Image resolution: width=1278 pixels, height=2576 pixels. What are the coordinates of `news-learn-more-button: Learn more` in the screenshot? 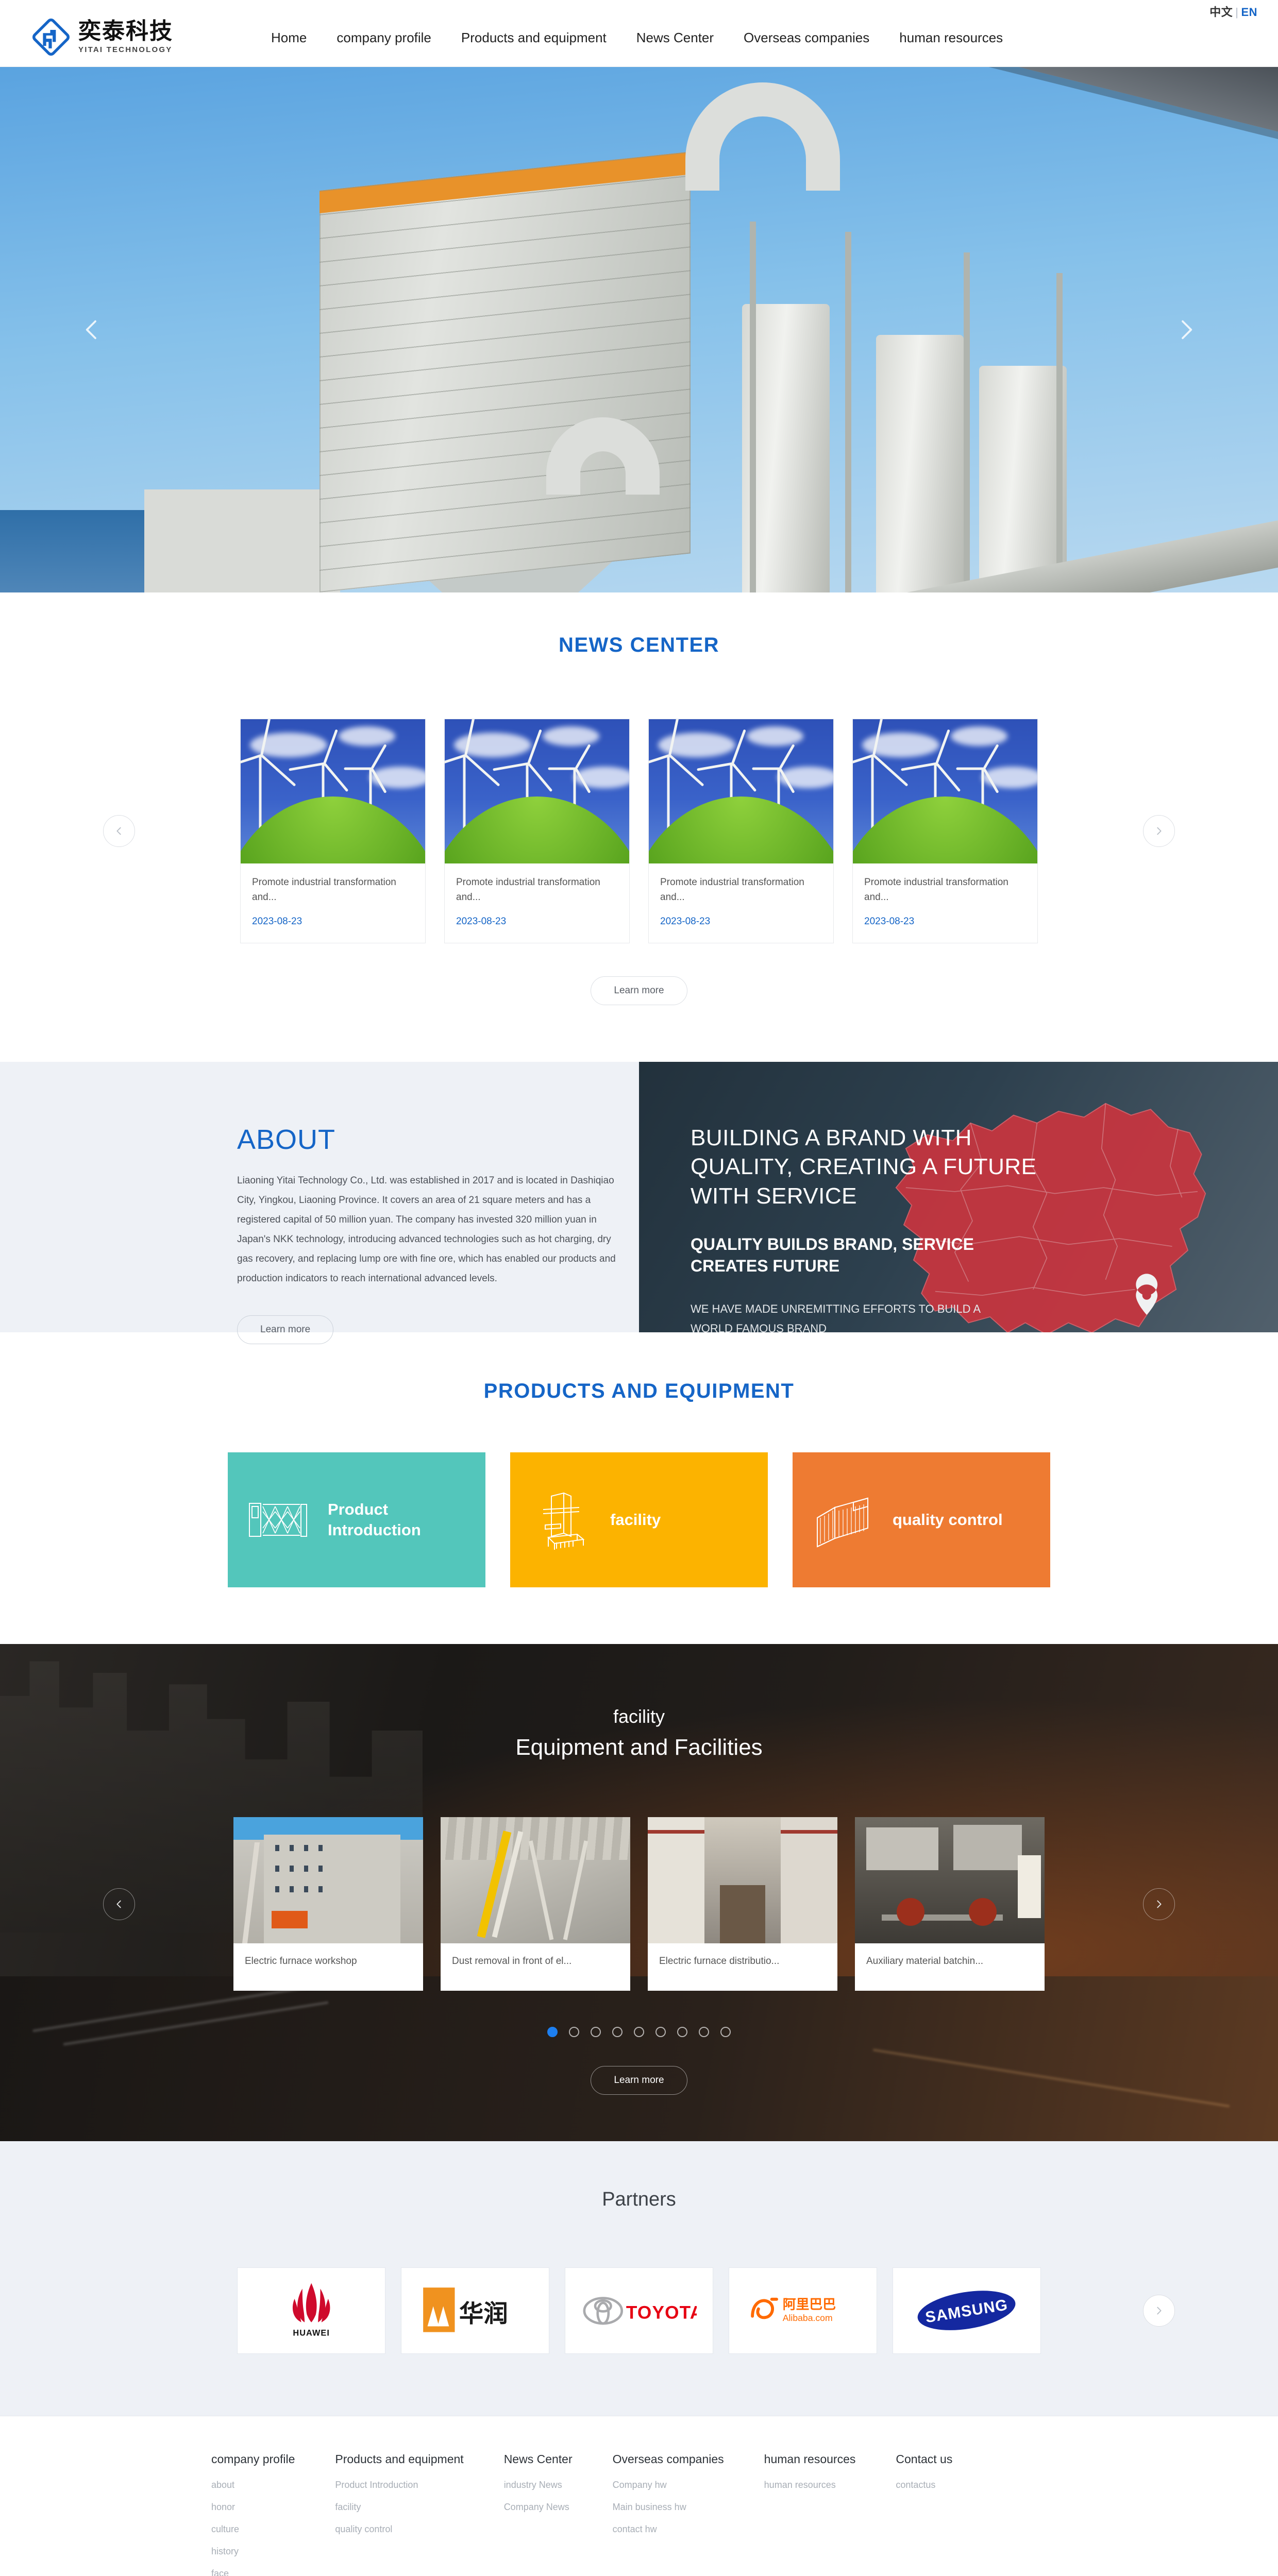 It's located at (639, 990).